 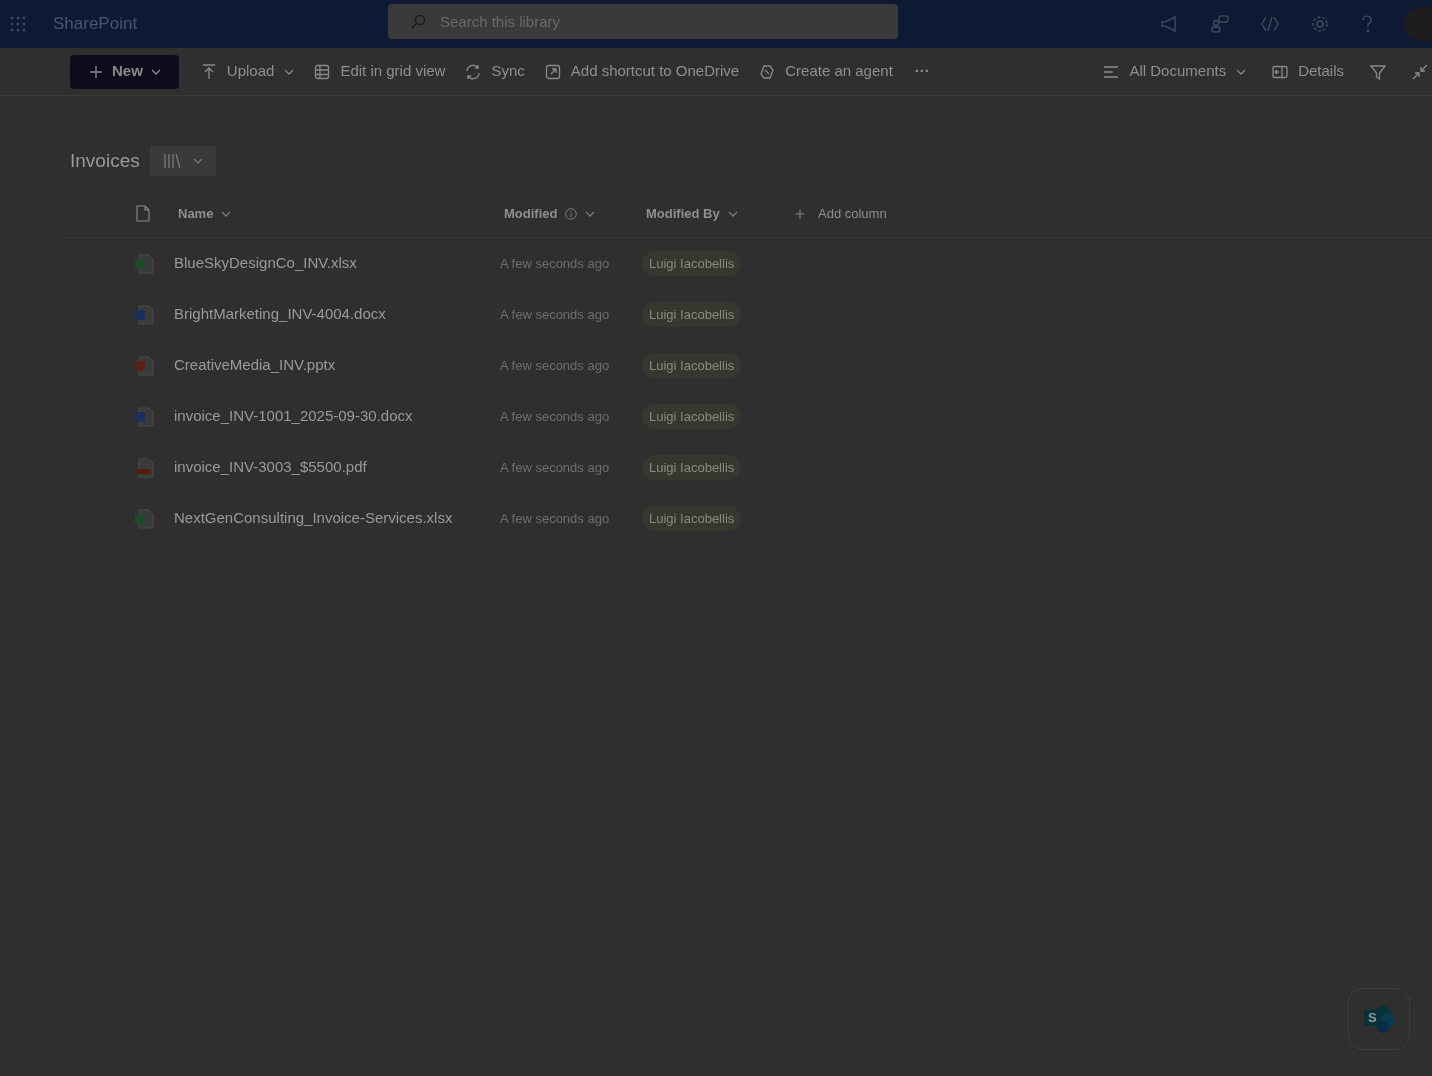 I want to click on column-header: Modified By, so click(x=720, y=213).